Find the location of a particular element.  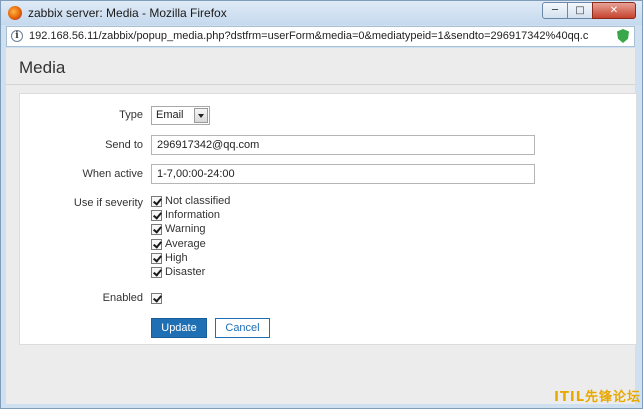

severity-high: High is located at coordinates (169, 258).